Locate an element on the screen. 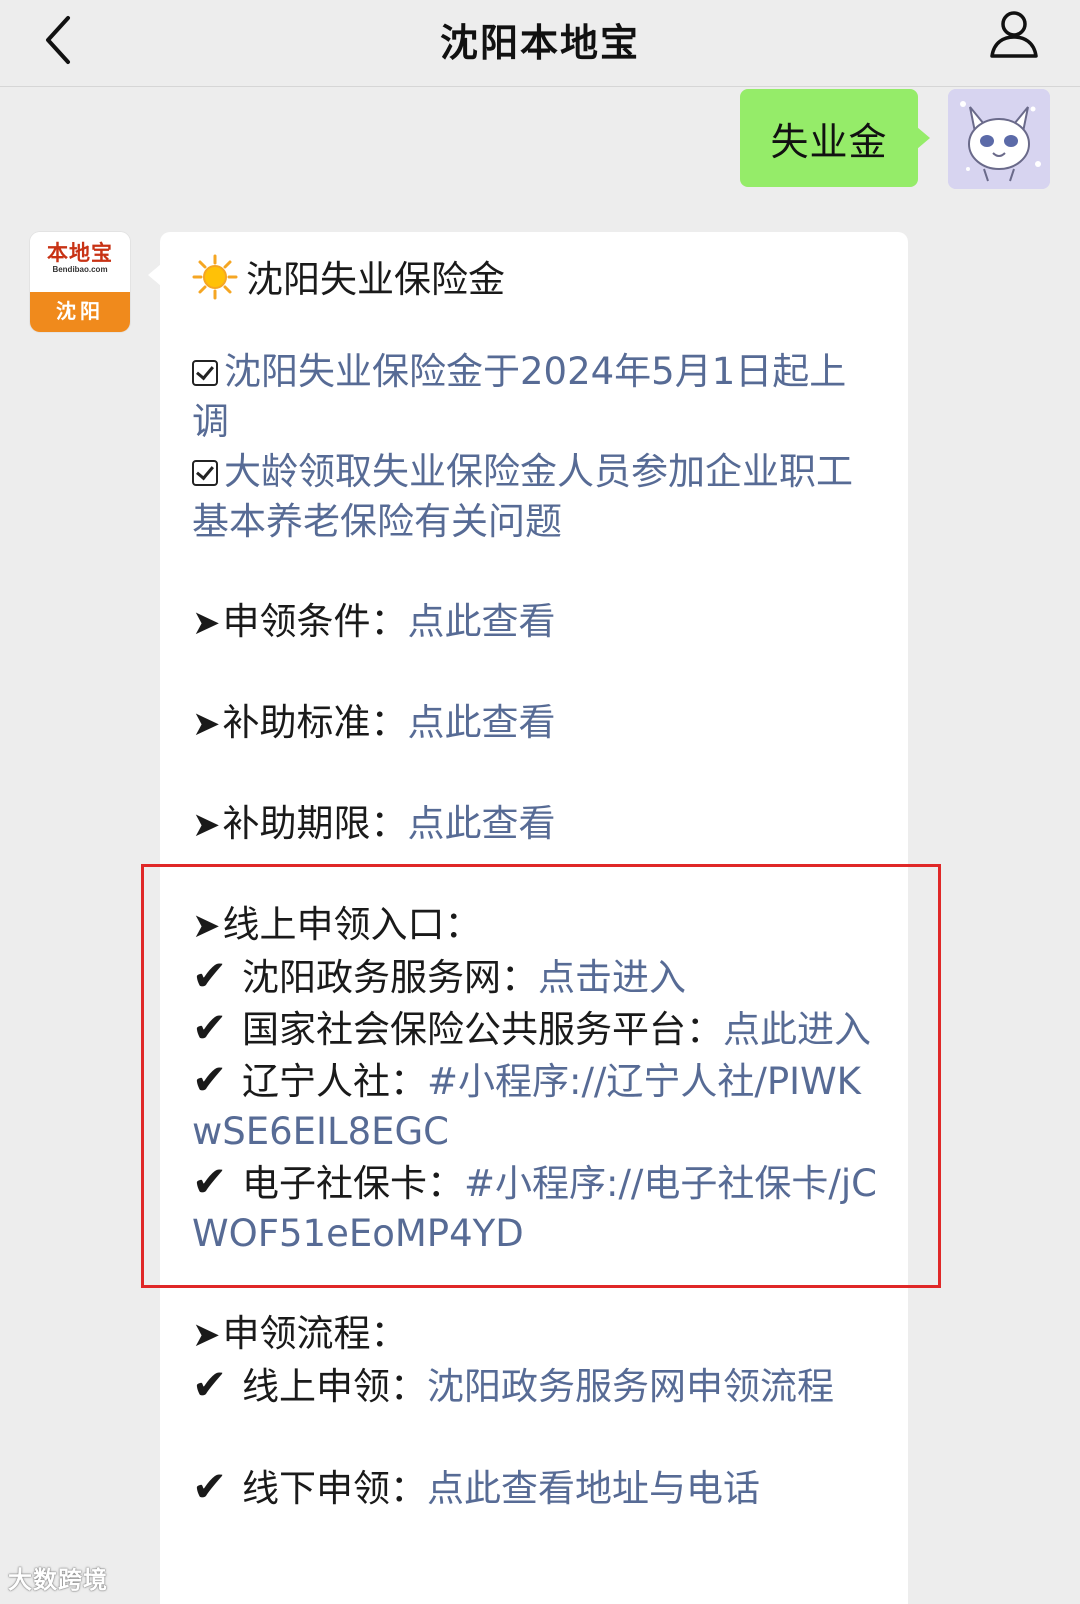 This screenshot has width=1080, height=1604. logo-text: 本地宝 is located at coordinates (80, 253).